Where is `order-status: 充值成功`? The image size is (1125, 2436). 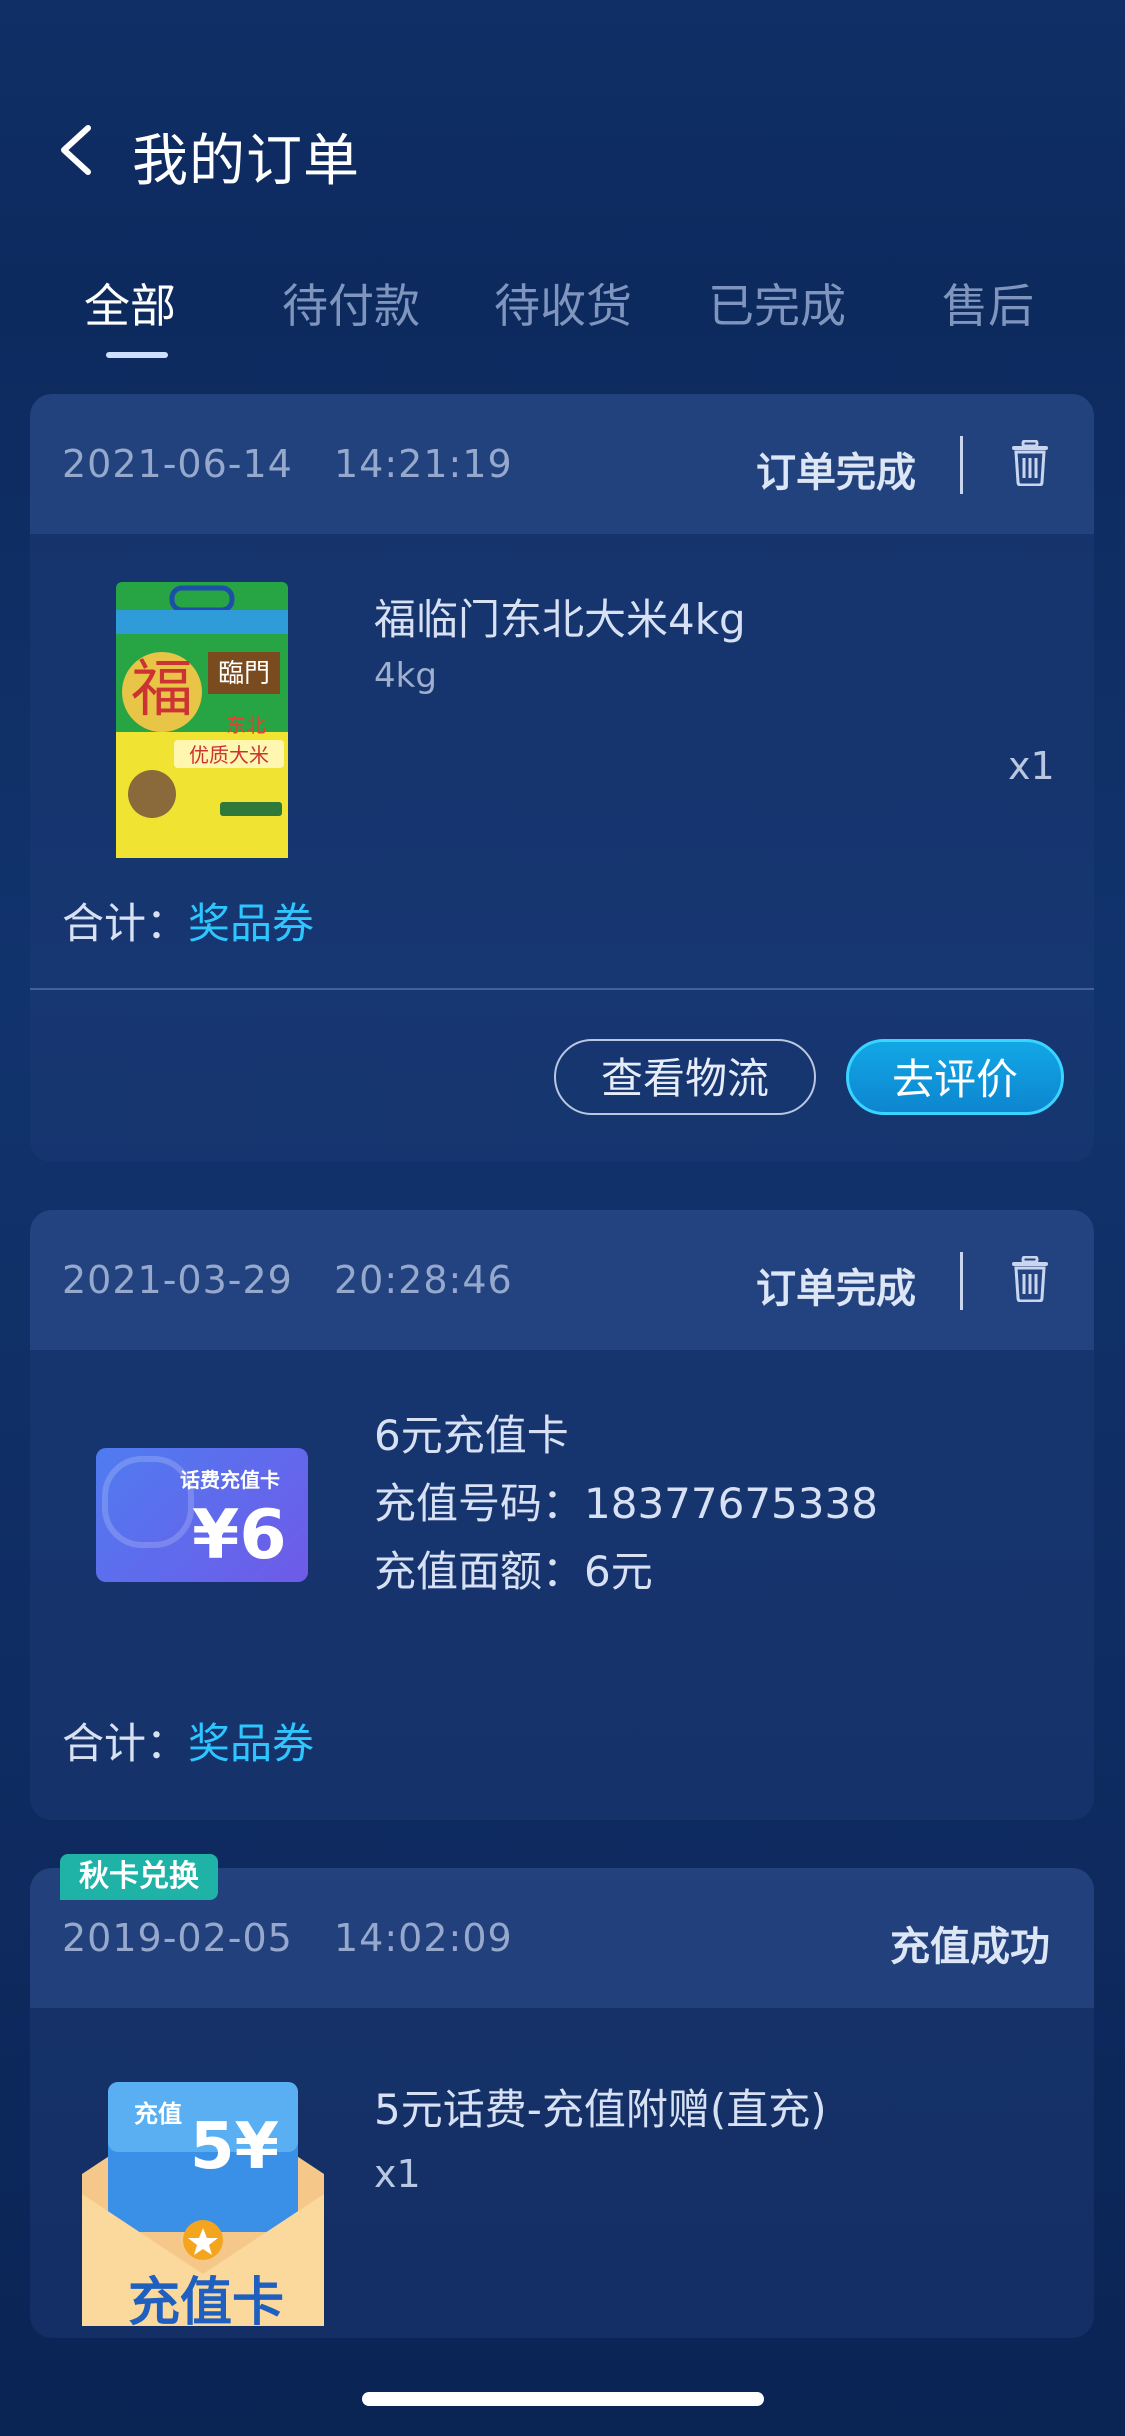 order-status: 充值成功 is located at coordinates (970, 1947).